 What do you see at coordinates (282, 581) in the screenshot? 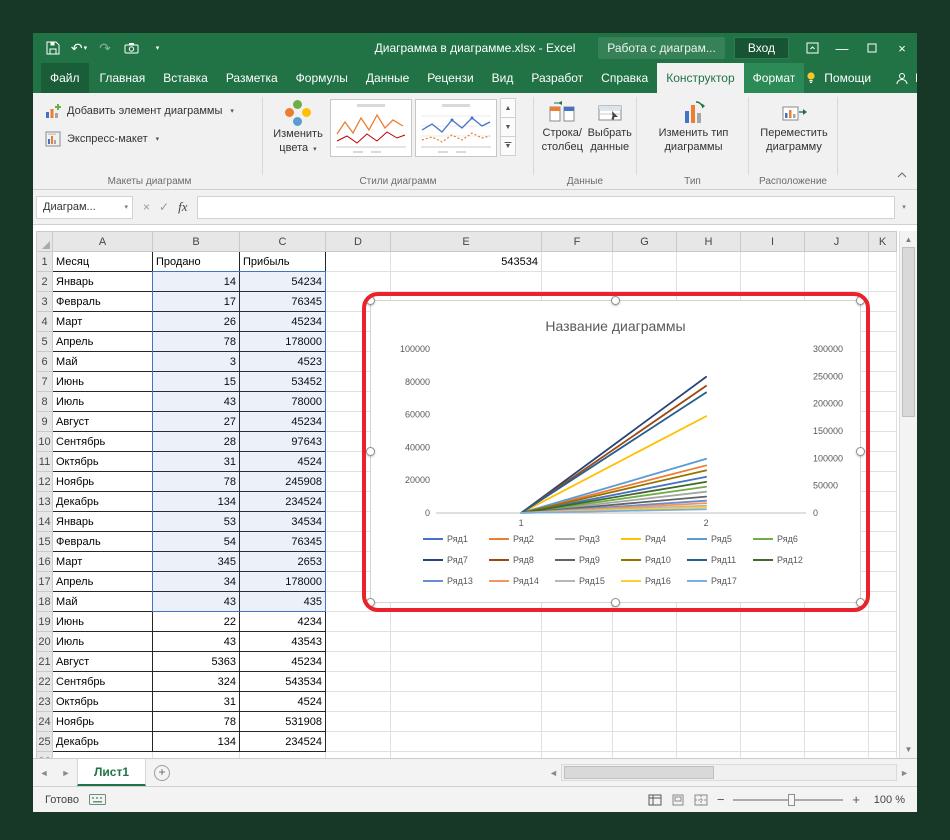
I see `cell-C17: 178000` at bounding box center [282, 581].